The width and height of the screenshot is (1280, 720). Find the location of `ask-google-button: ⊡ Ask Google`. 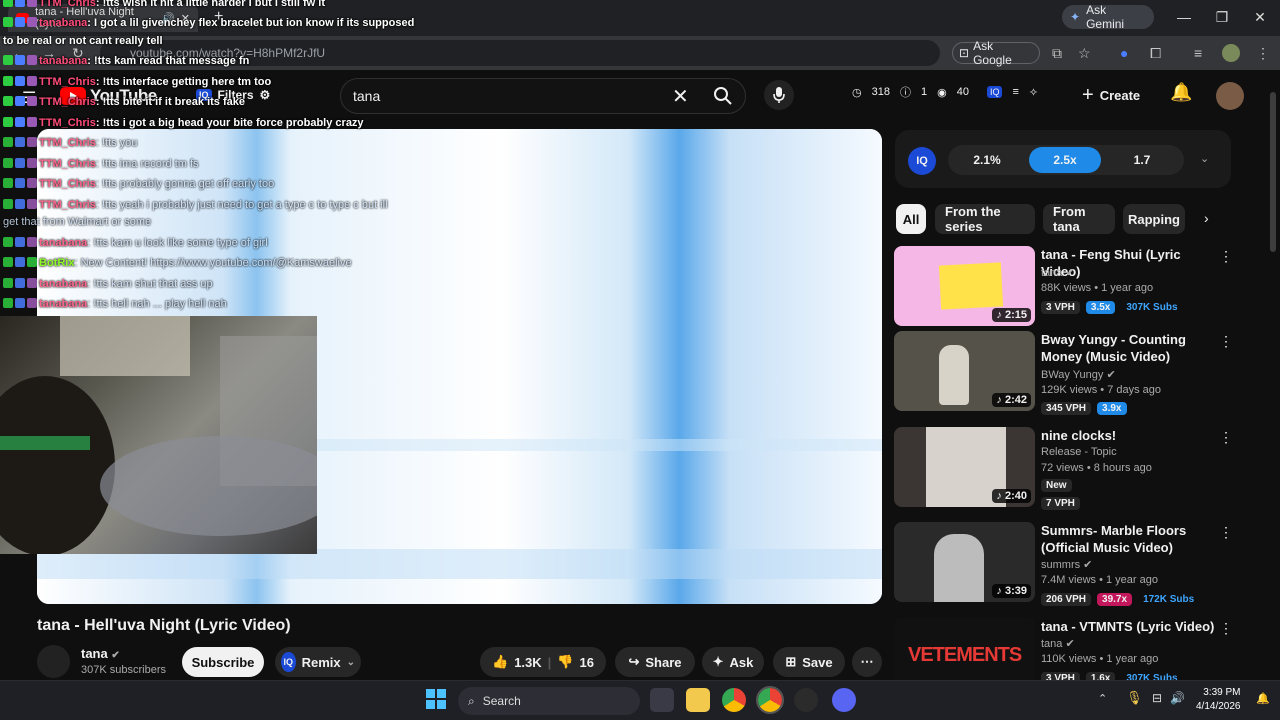

ask-google-button: ⊡ Ask Google is located at coordinates (996, 53).